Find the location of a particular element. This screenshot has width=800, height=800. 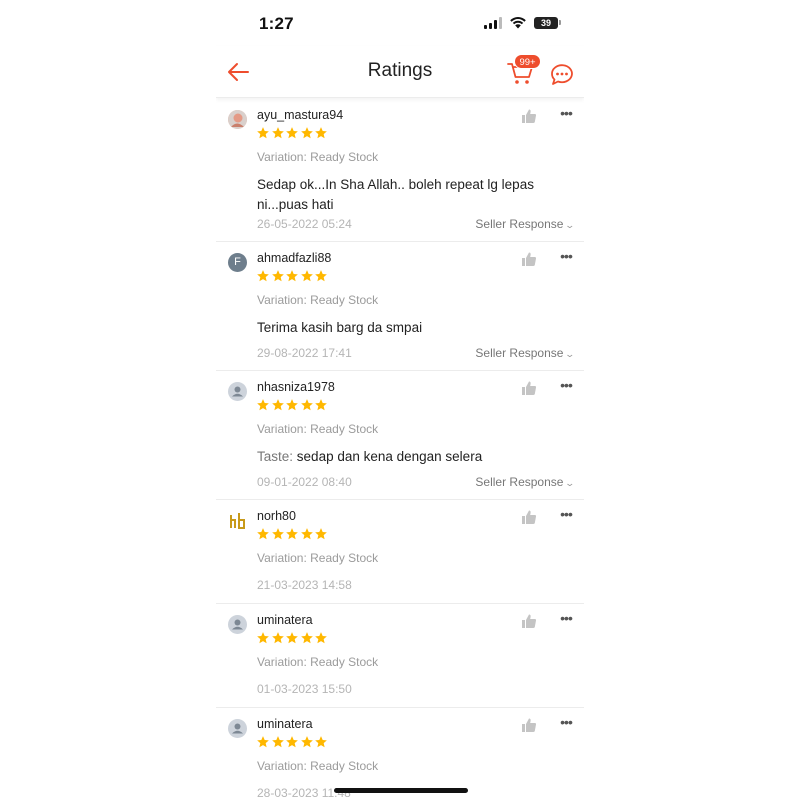

comment-label: Taste: is located at coordinates (275, 456).